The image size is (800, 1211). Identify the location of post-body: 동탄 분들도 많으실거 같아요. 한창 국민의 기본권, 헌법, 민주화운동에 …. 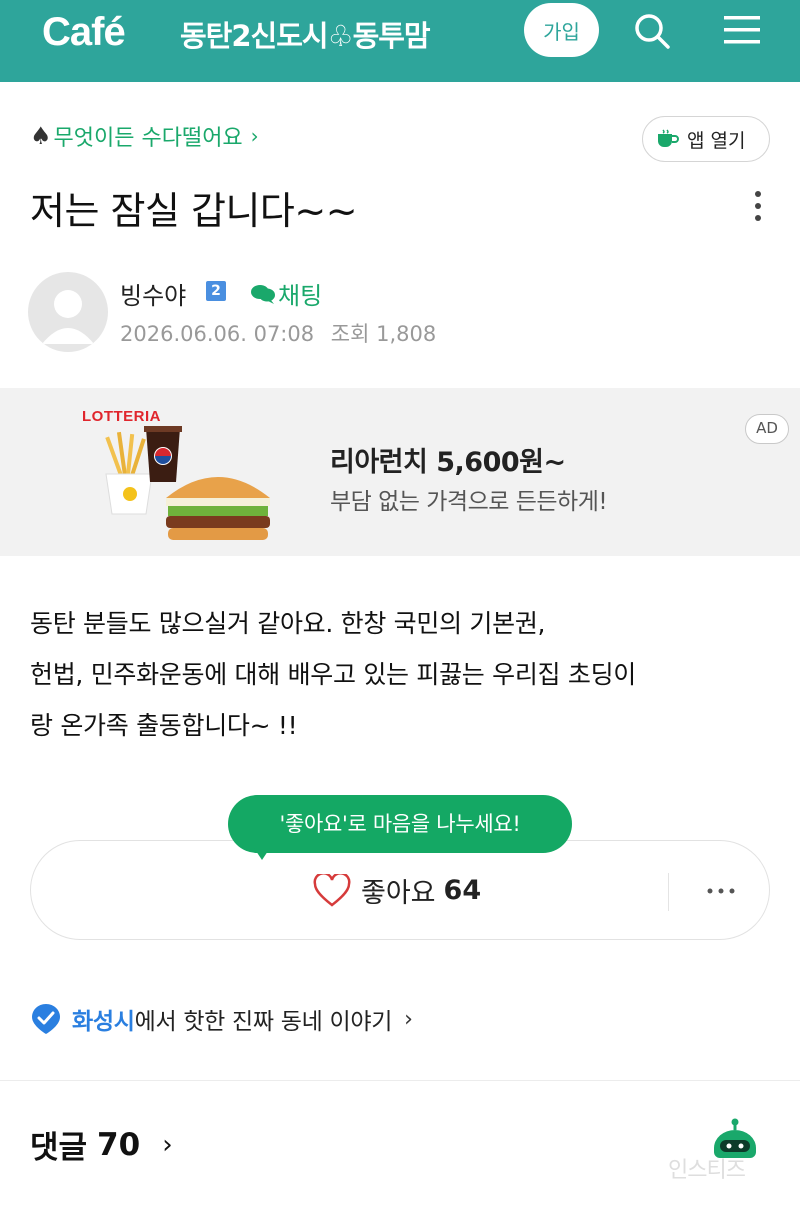
(402, 674).